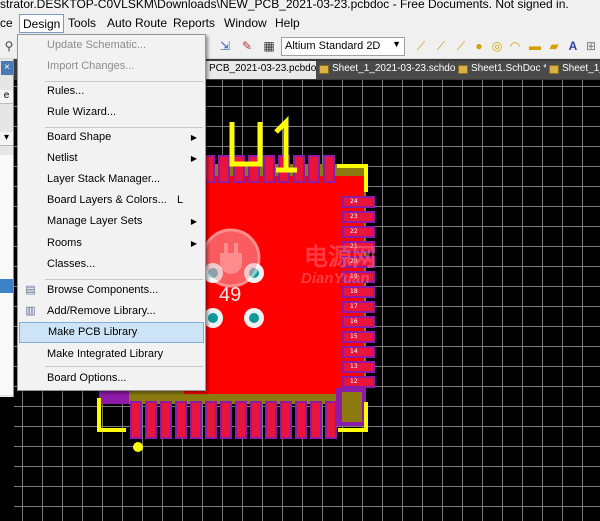  Describe the element at coordinates (269, 46) in the screenshot. I see `inspector-icon: ▦` at that location.